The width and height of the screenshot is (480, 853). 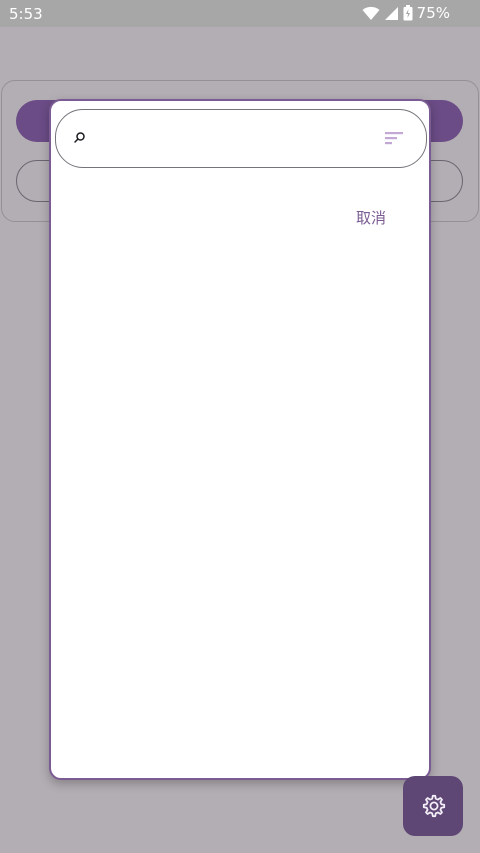 I want to click on signal-icon, so click(x=391, y=13).